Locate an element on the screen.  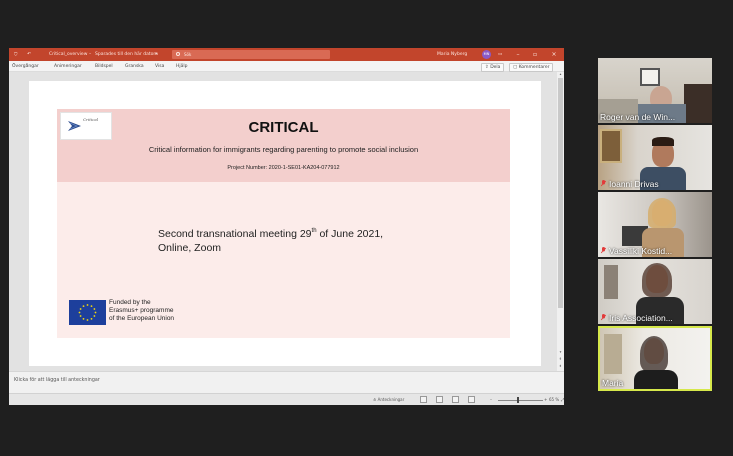
status-bar: ≗ Anteckningar – + 65 % ⤢ is located at coordinates (286, 399).